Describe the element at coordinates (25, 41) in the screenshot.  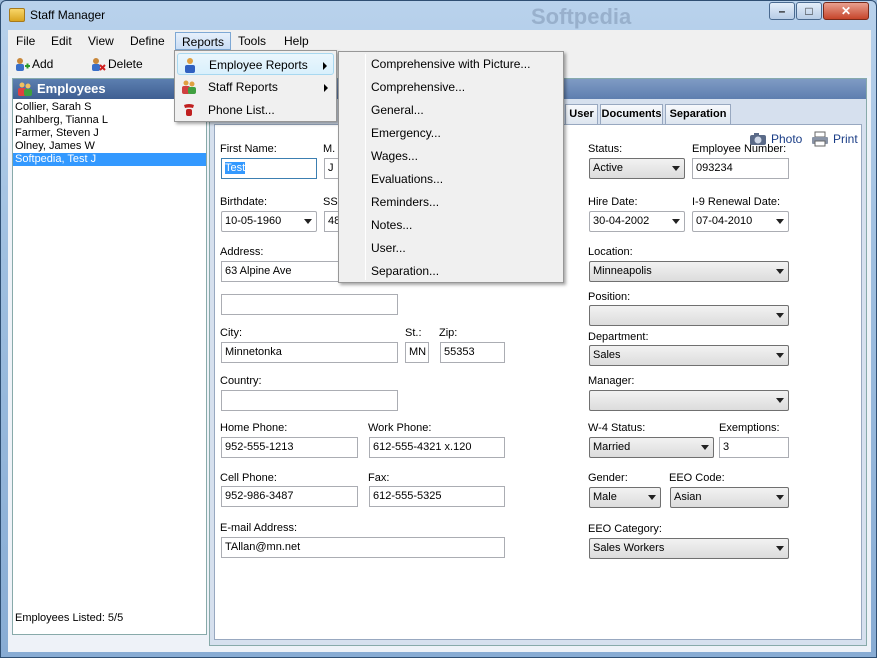
I see `menu-file: File` at that location.